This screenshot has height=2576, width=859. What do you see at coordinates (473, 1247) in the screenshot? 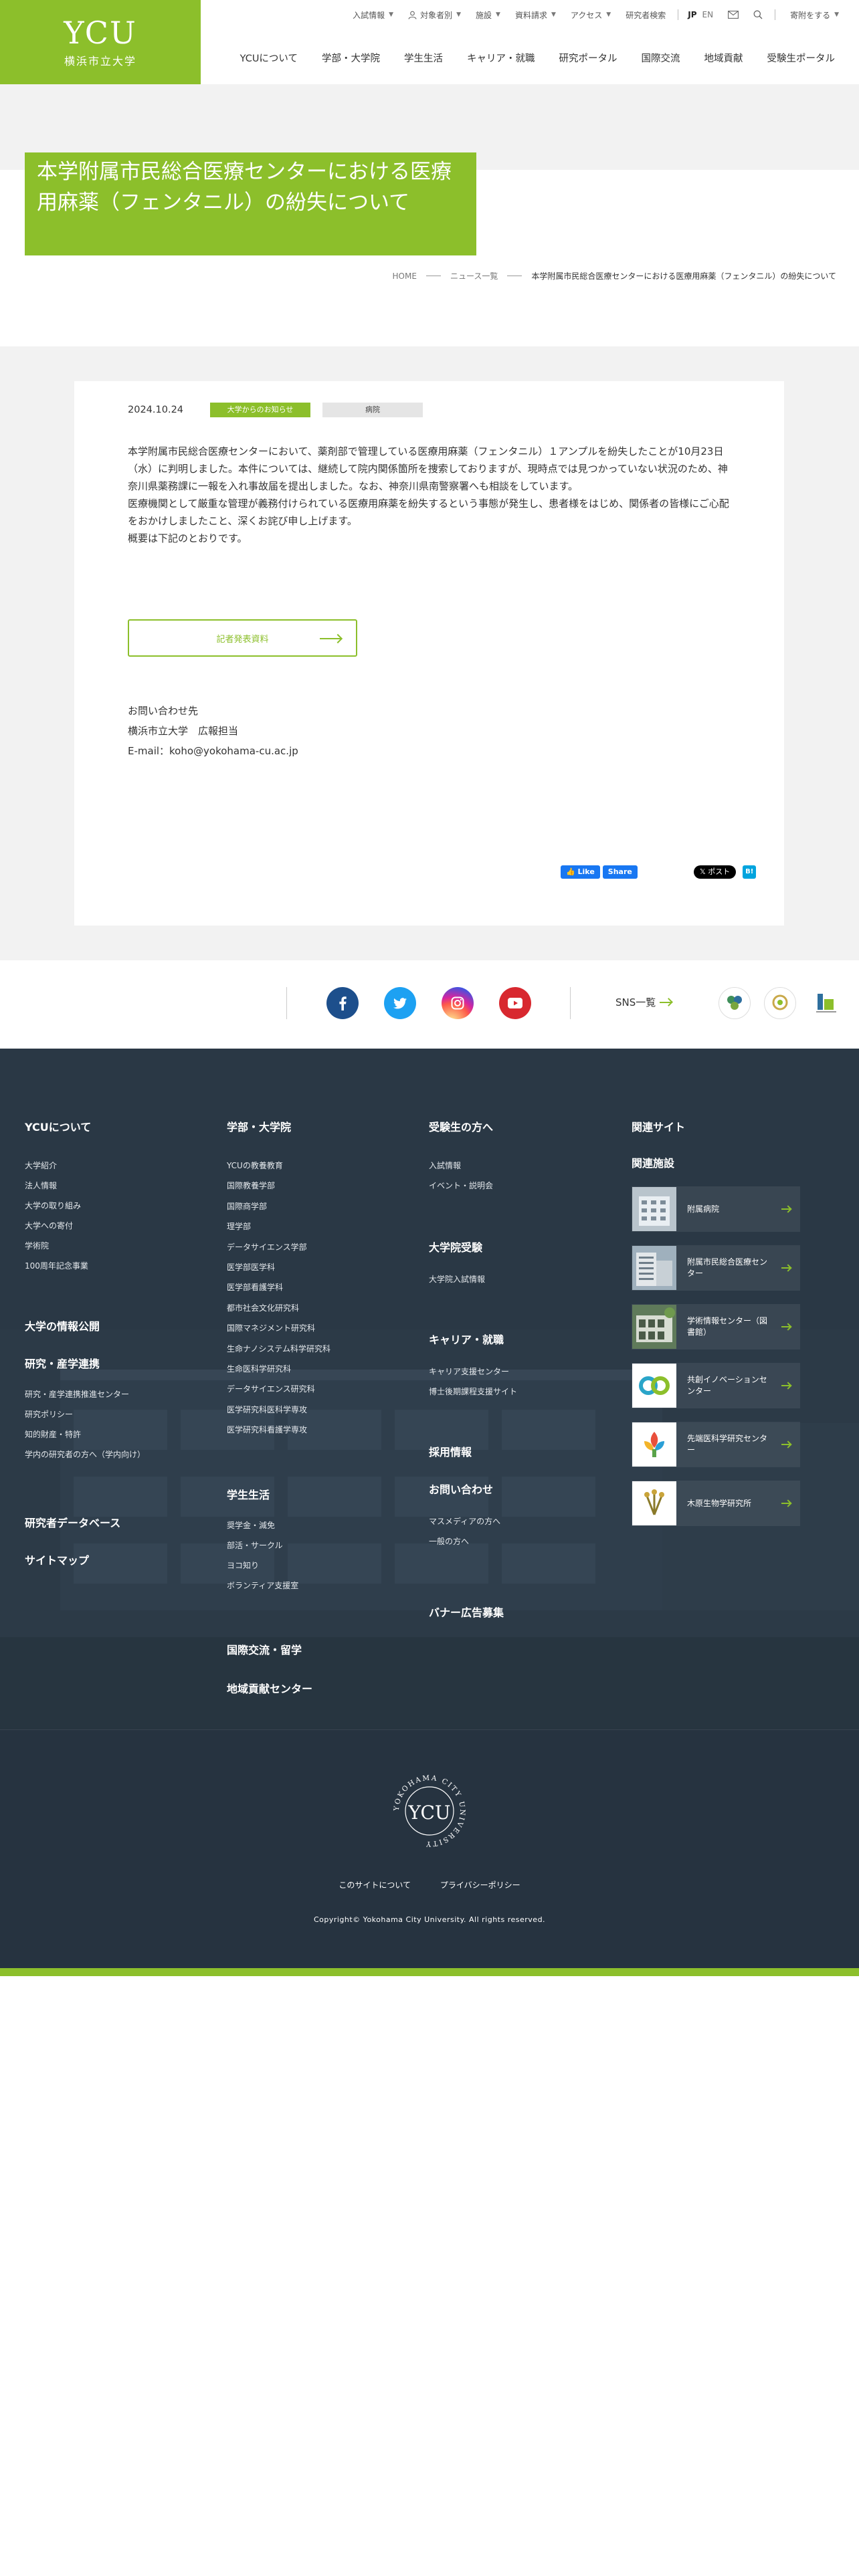
I see `footer-heading: 大学院受験` at bounding box center [473, 1247].